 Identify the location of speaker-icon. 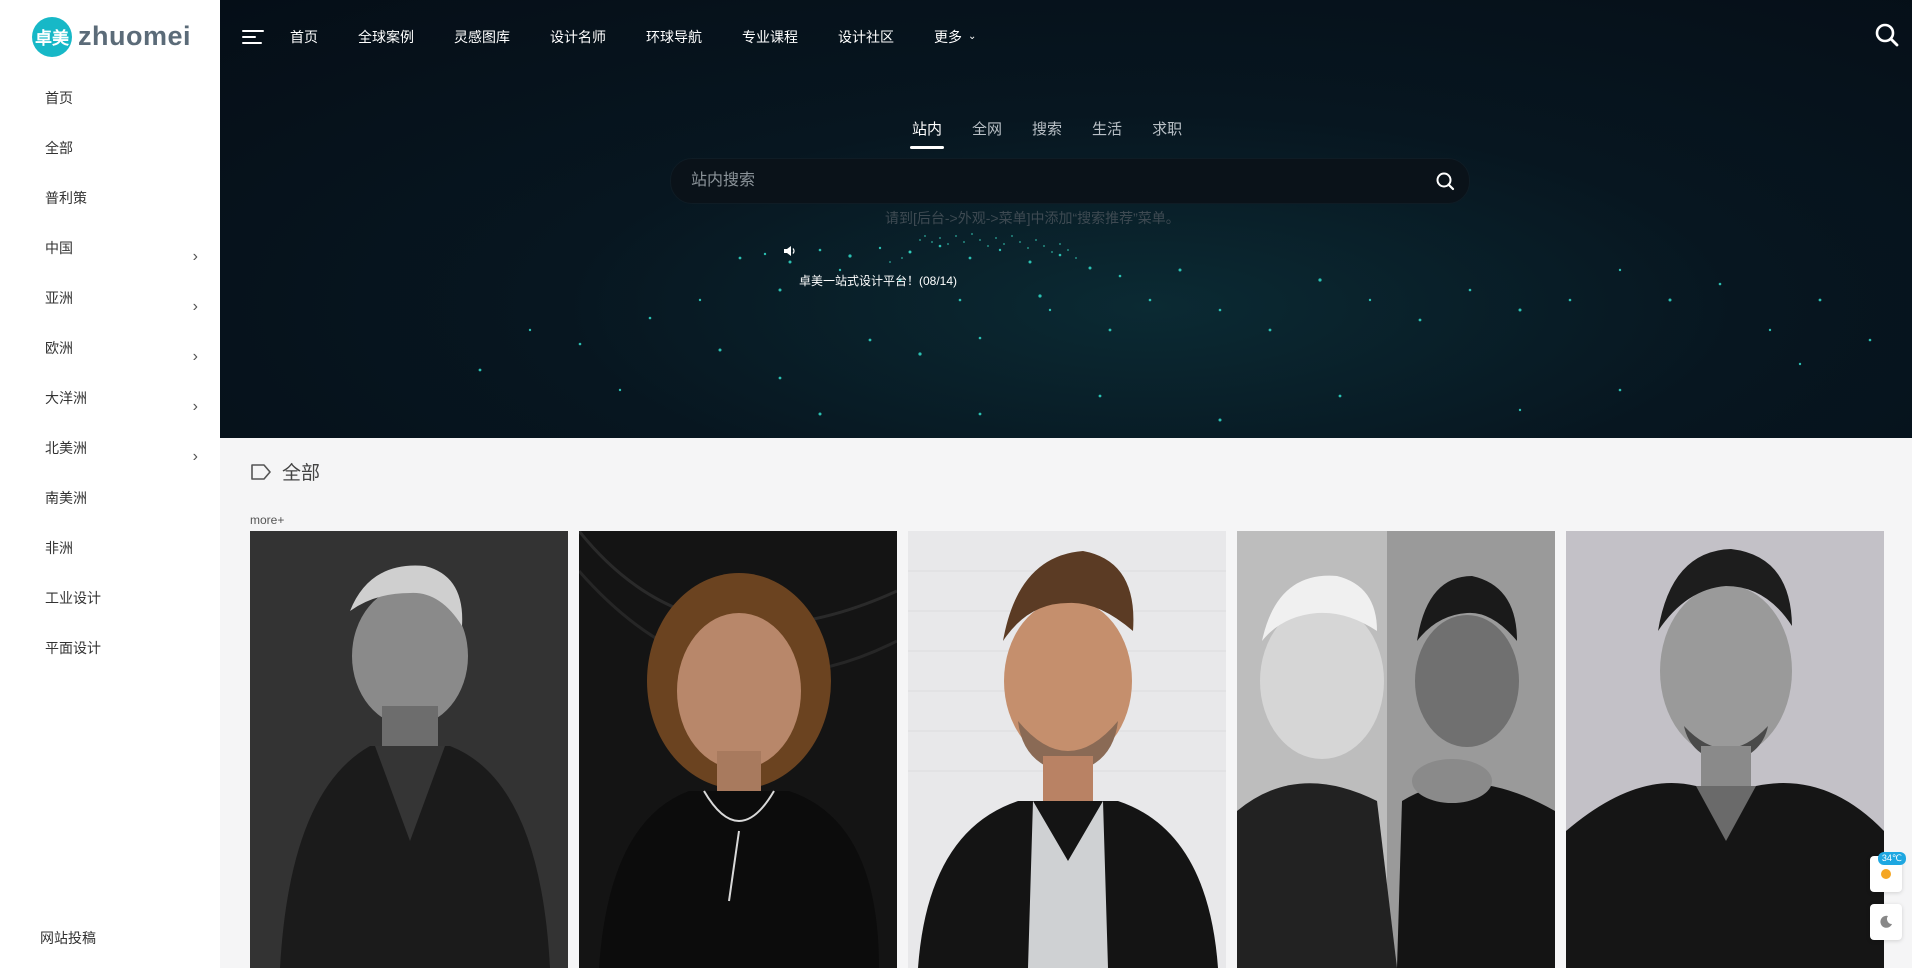
(790, 251).